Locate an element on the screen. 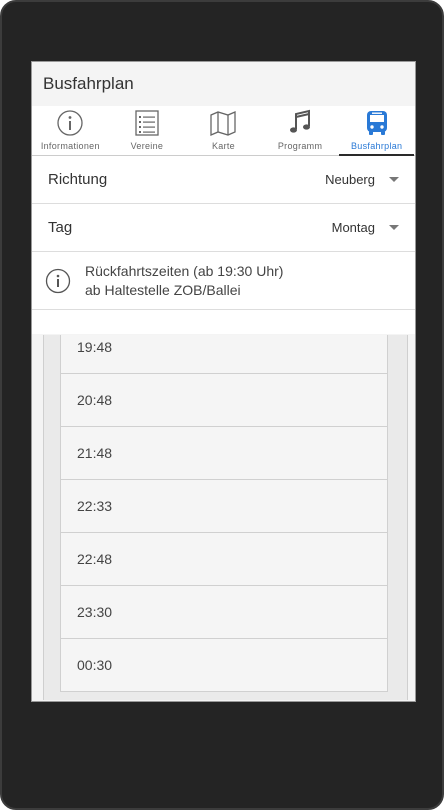 The image size is (444, 810). list-item: 21:48 is located at coordinates (224, 453).